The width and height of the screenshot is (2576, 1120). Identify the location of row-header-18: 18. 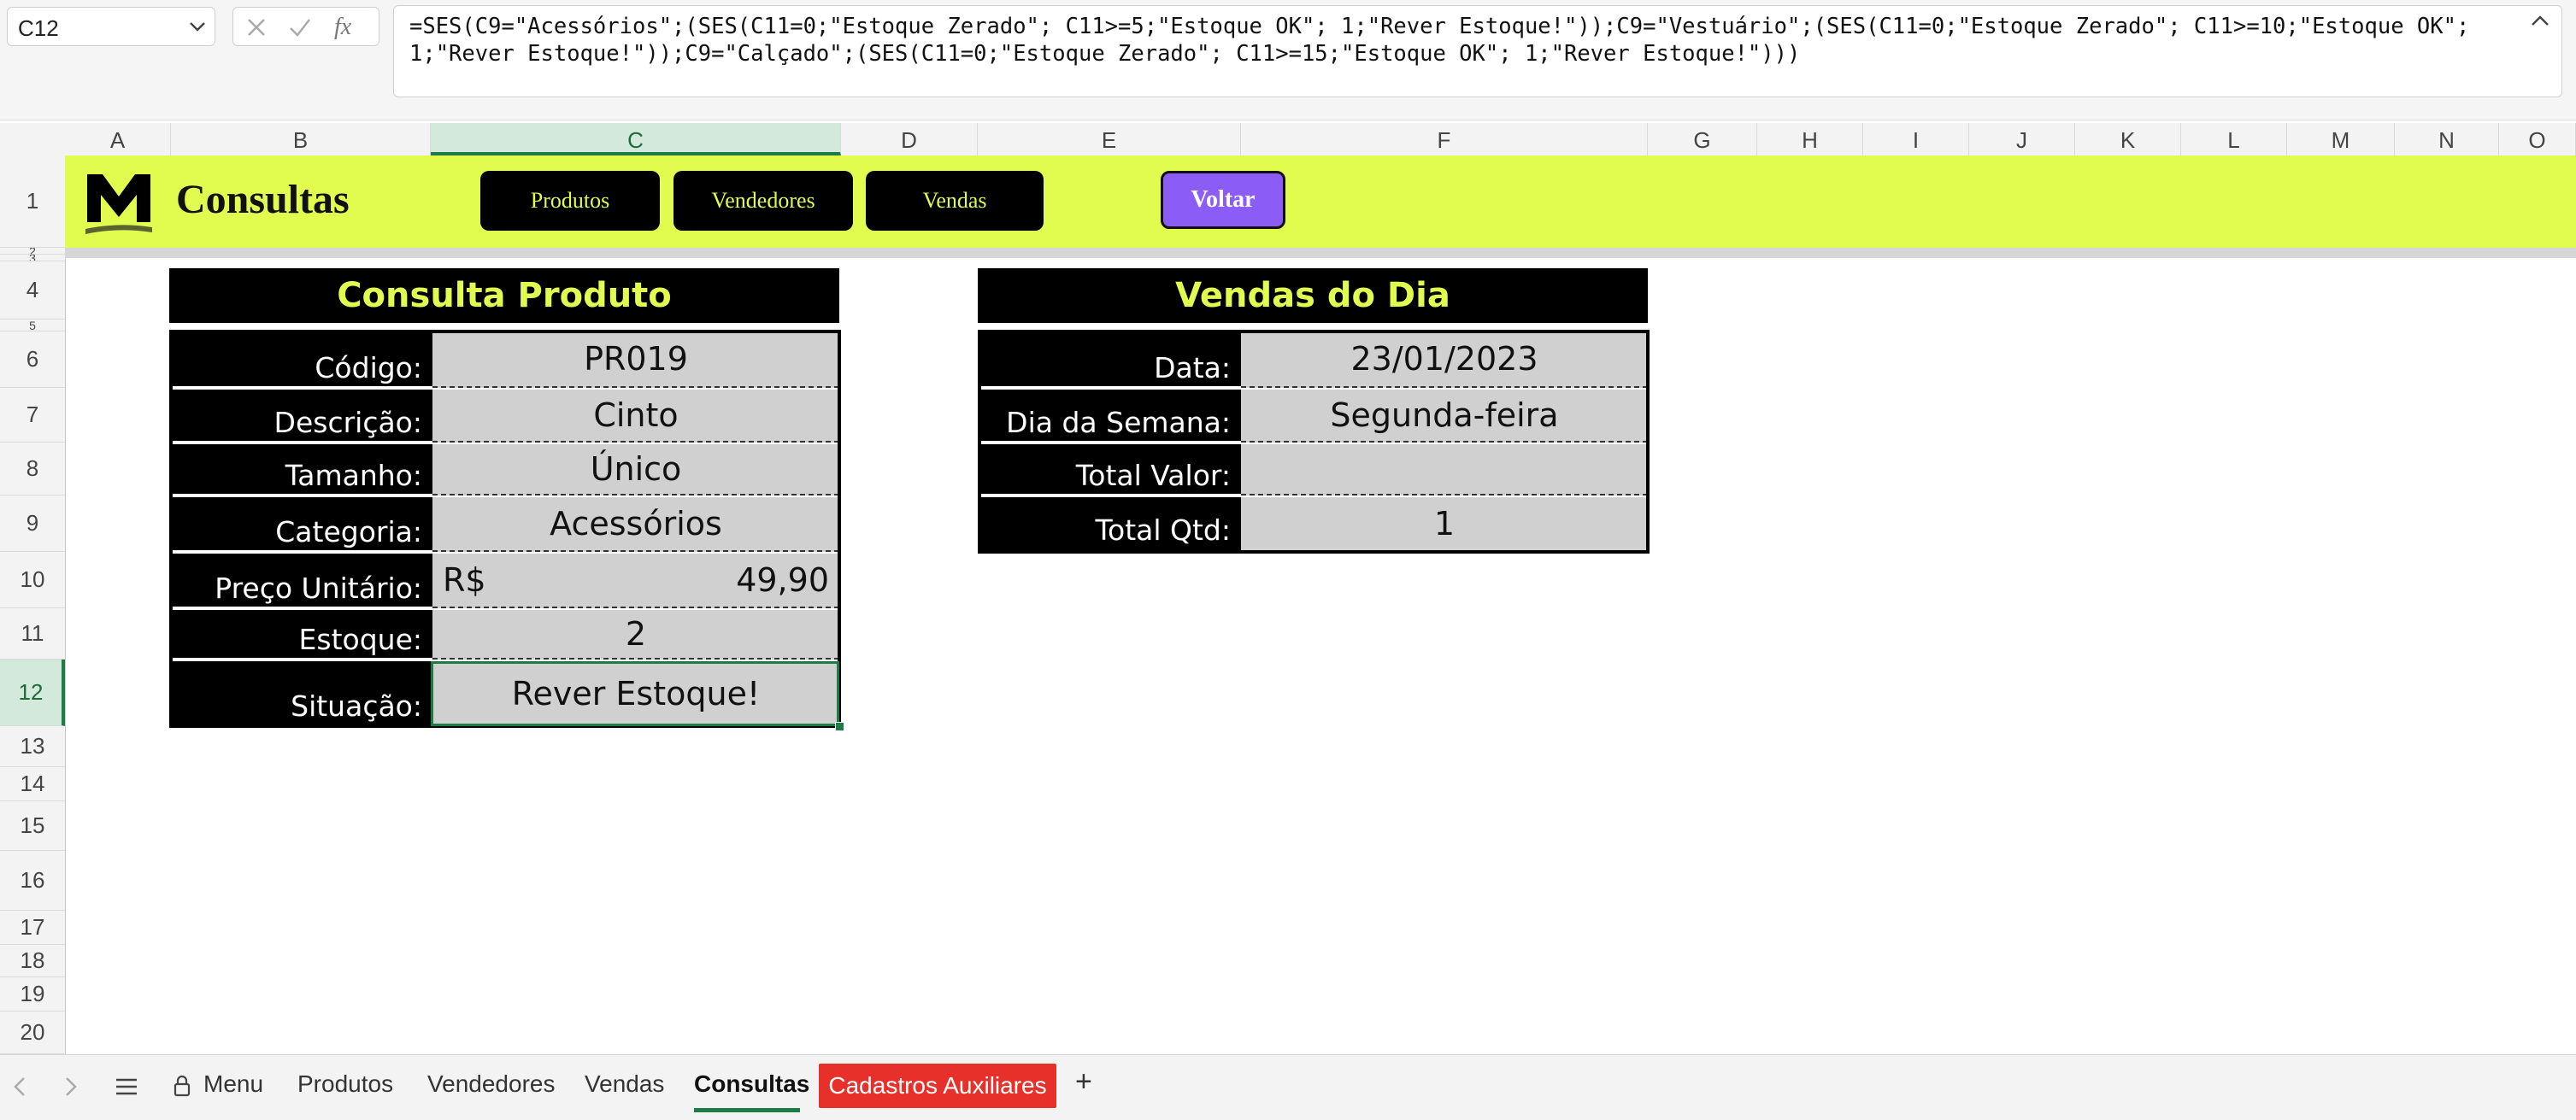
(32, 961).